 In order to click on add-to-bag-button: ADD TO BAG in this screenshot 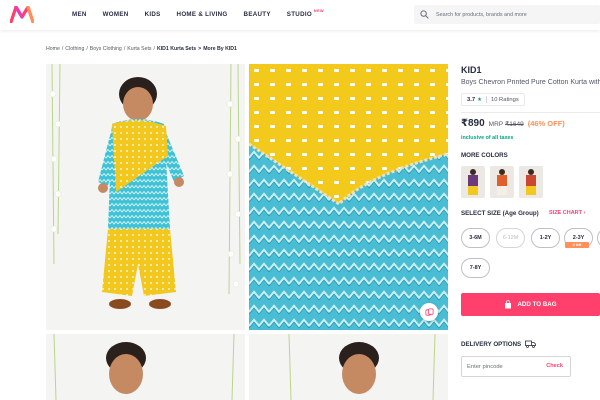, I will do `click(530, 304)`.